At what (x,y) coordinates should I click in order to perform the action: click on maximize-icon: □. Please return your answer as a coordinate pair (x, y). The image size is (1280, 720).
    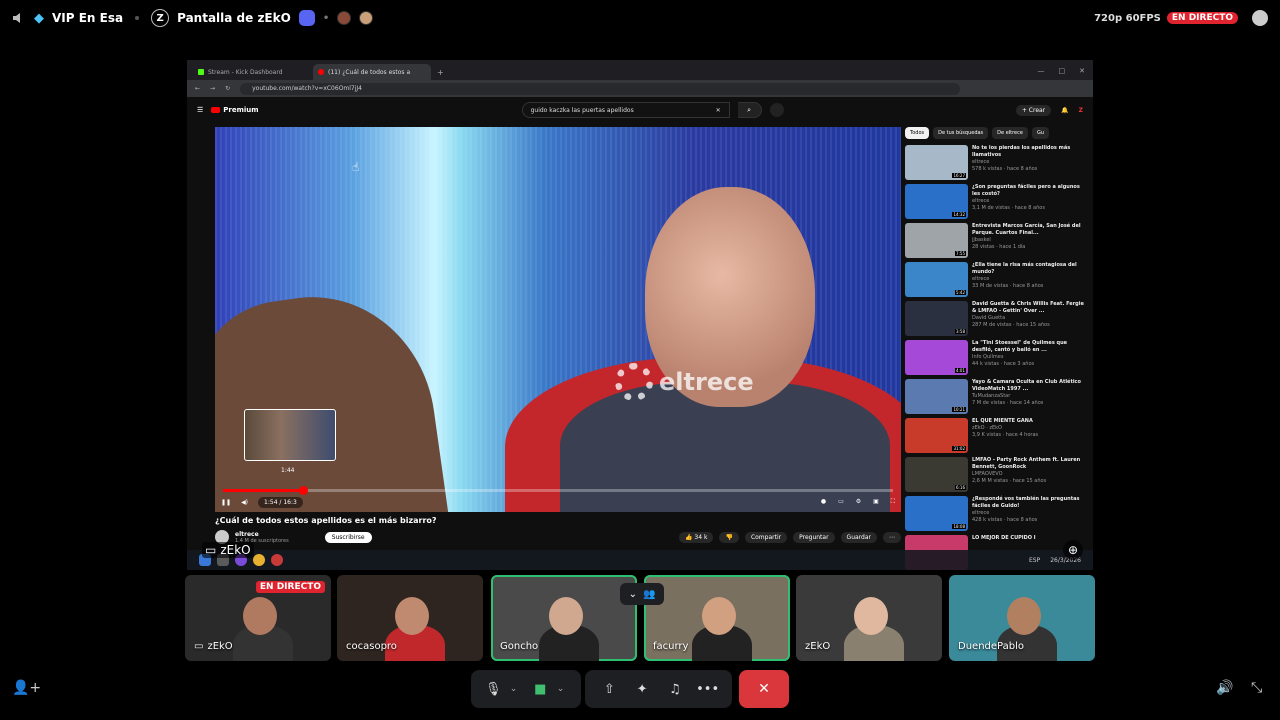
    Looking at the image, I should click on (1062, 71).